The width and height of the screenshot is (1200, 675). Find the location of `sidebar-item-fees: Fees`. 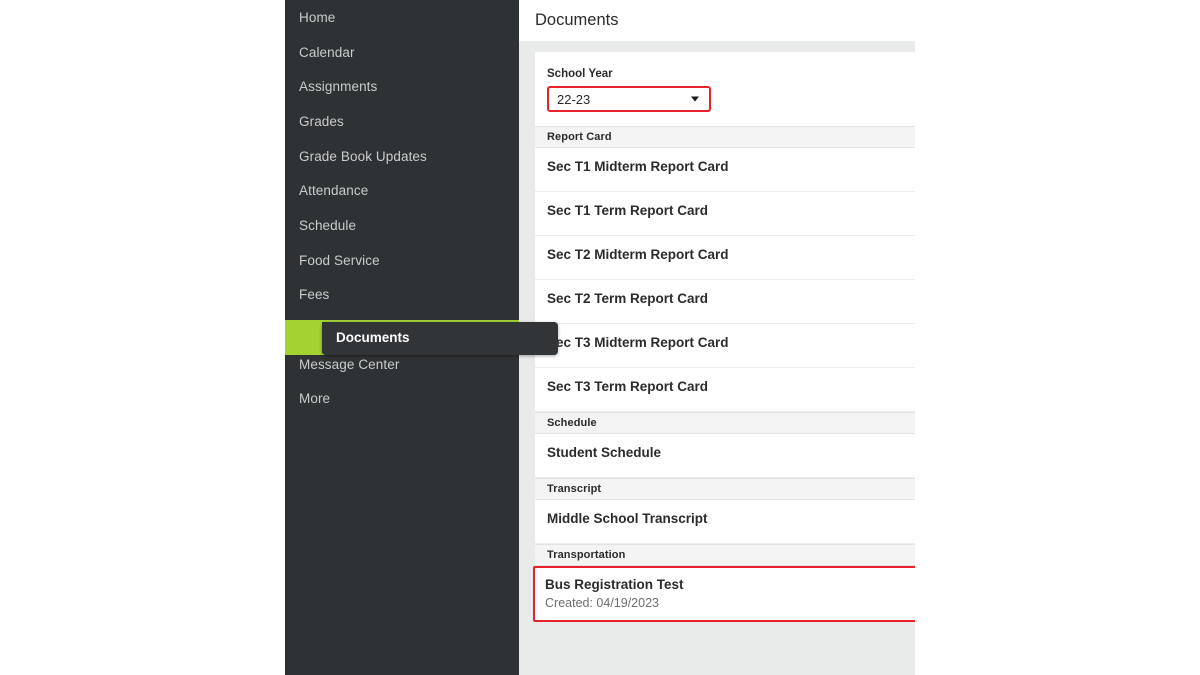

sidebar-item-fees: Fees is located at coordinates (402, 295).